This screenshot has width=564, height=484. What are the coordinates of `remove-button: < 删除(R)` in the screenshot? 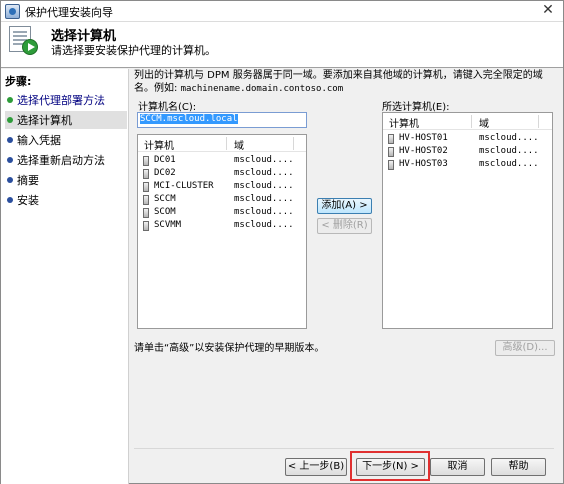 It's located at (344, 226).